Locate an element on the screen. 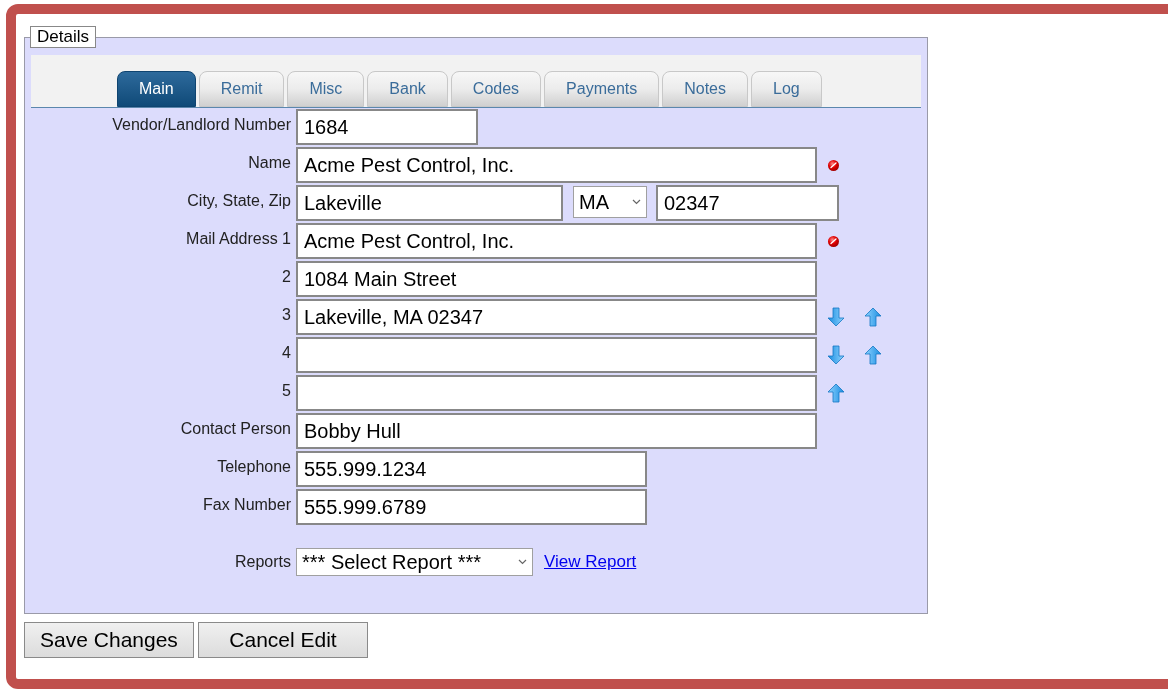 This screenshot has height=689, width=1168. field-label: City, State, Zip is located at coordinates (239, 200).